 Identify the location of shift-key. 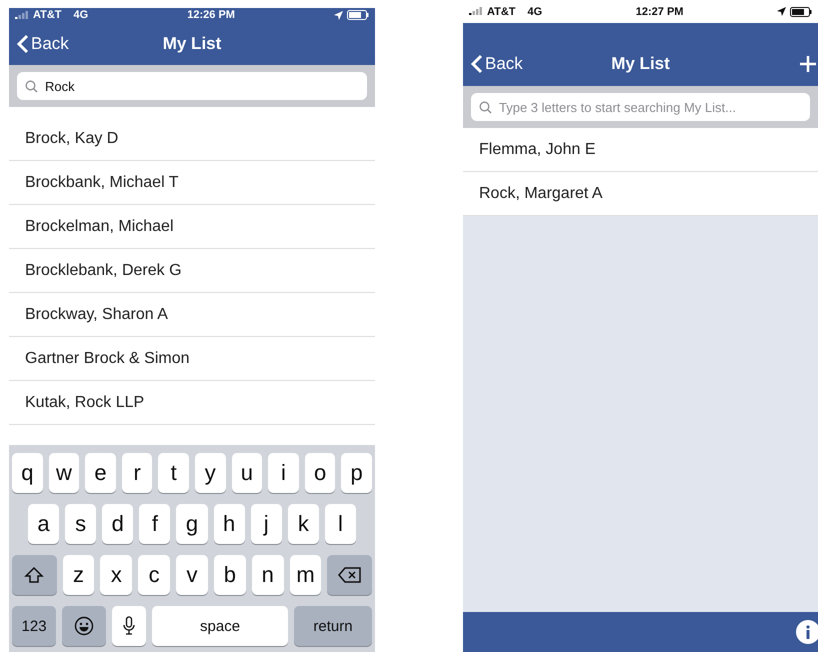
(34, 575).